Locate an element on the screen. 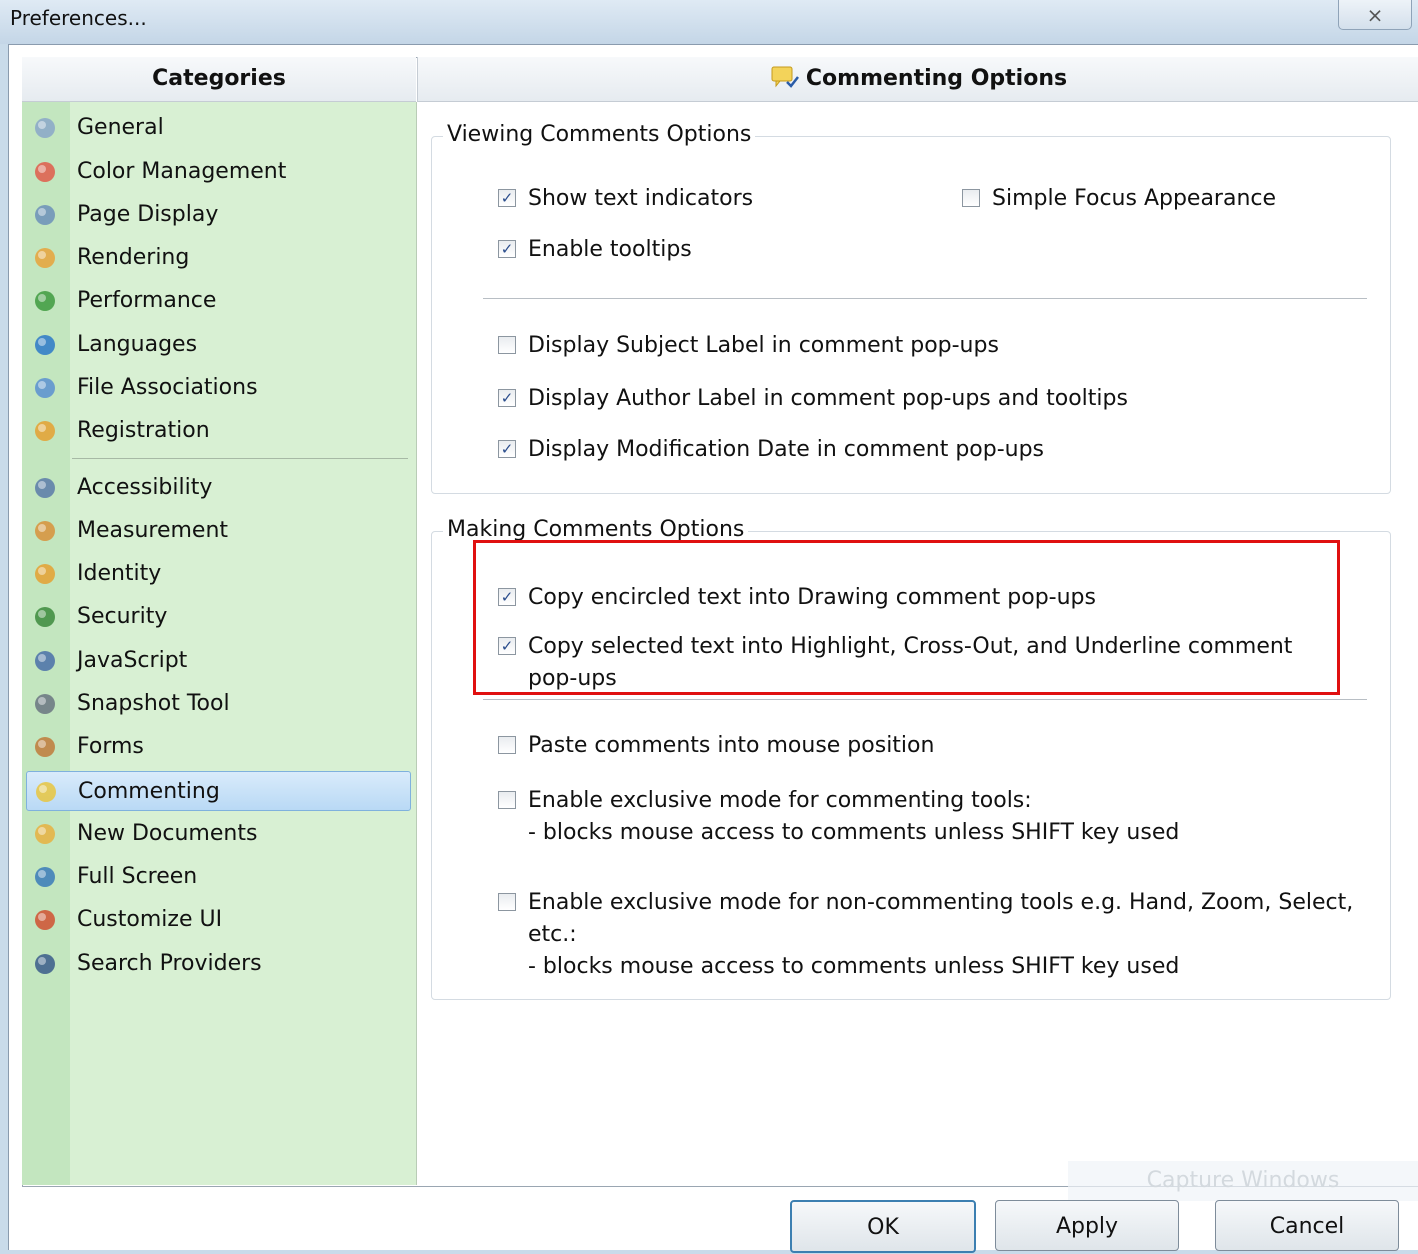  paint-icon is located at coordinates (46, 920).